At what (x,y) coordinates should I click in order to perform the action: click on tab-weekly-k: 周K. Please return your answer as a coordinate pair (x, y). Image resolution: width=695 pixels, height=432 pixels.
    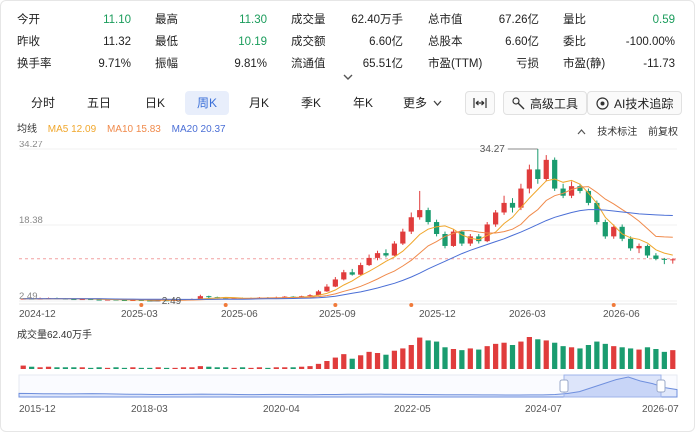
    Looking at the image, I should click on (207, 103).